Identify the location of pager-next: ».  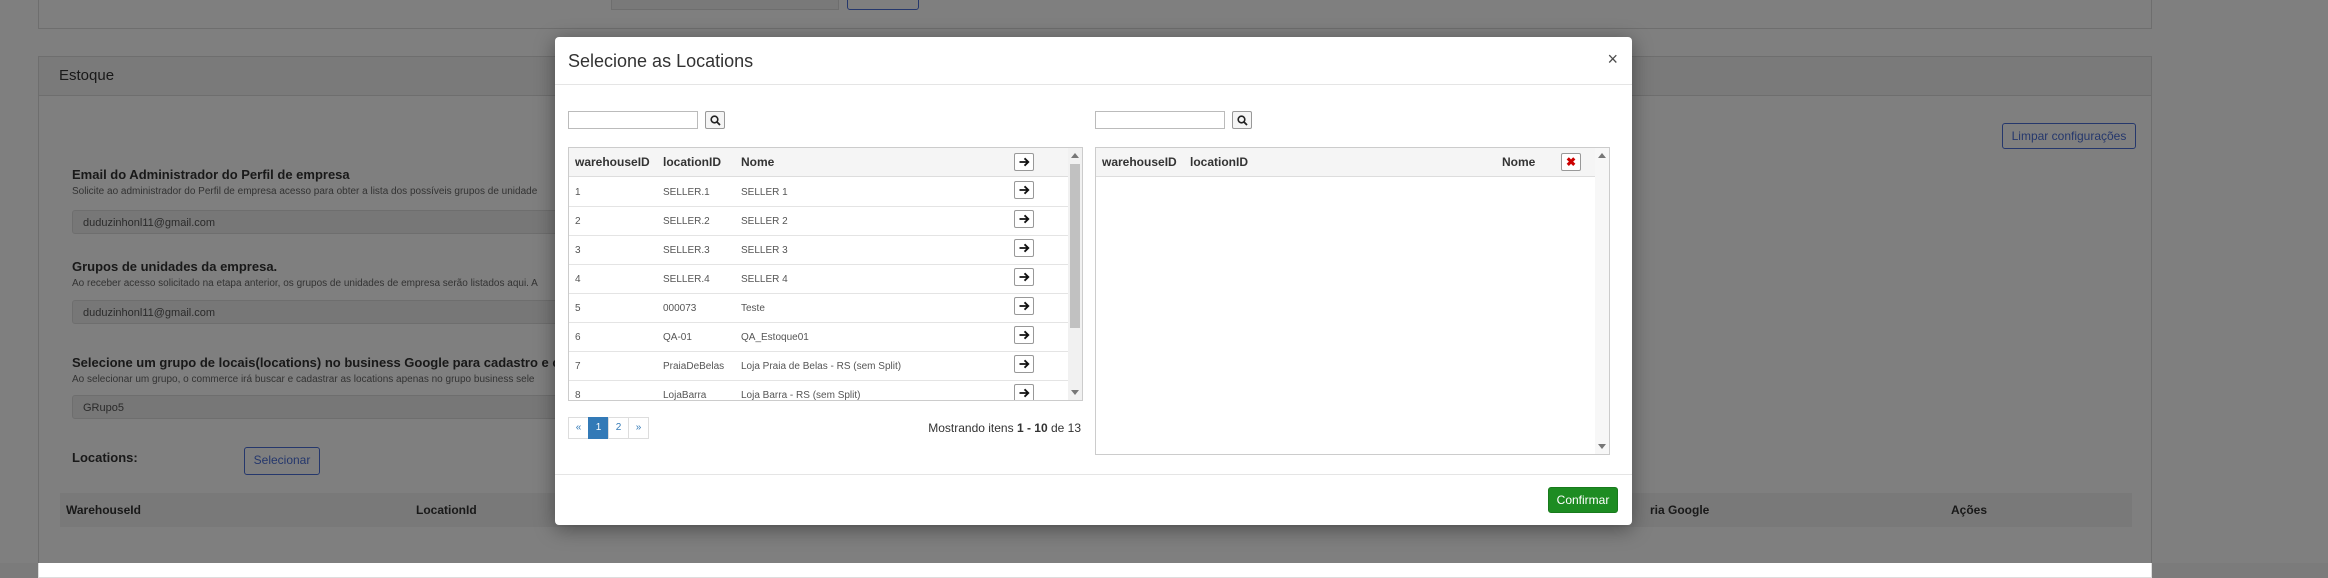
(638, 428).